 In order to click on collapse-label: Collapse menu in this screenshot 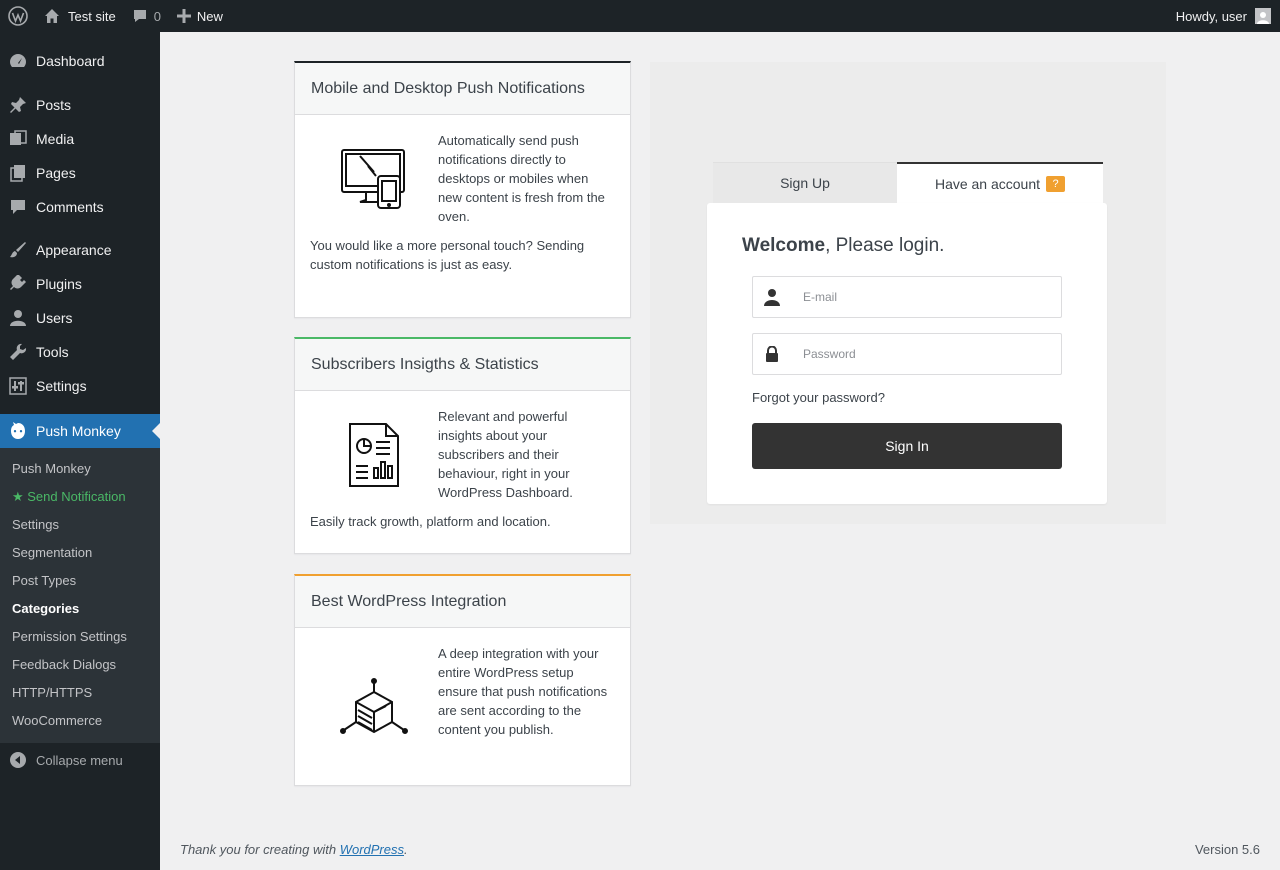, I will do `click(79, 760)`.